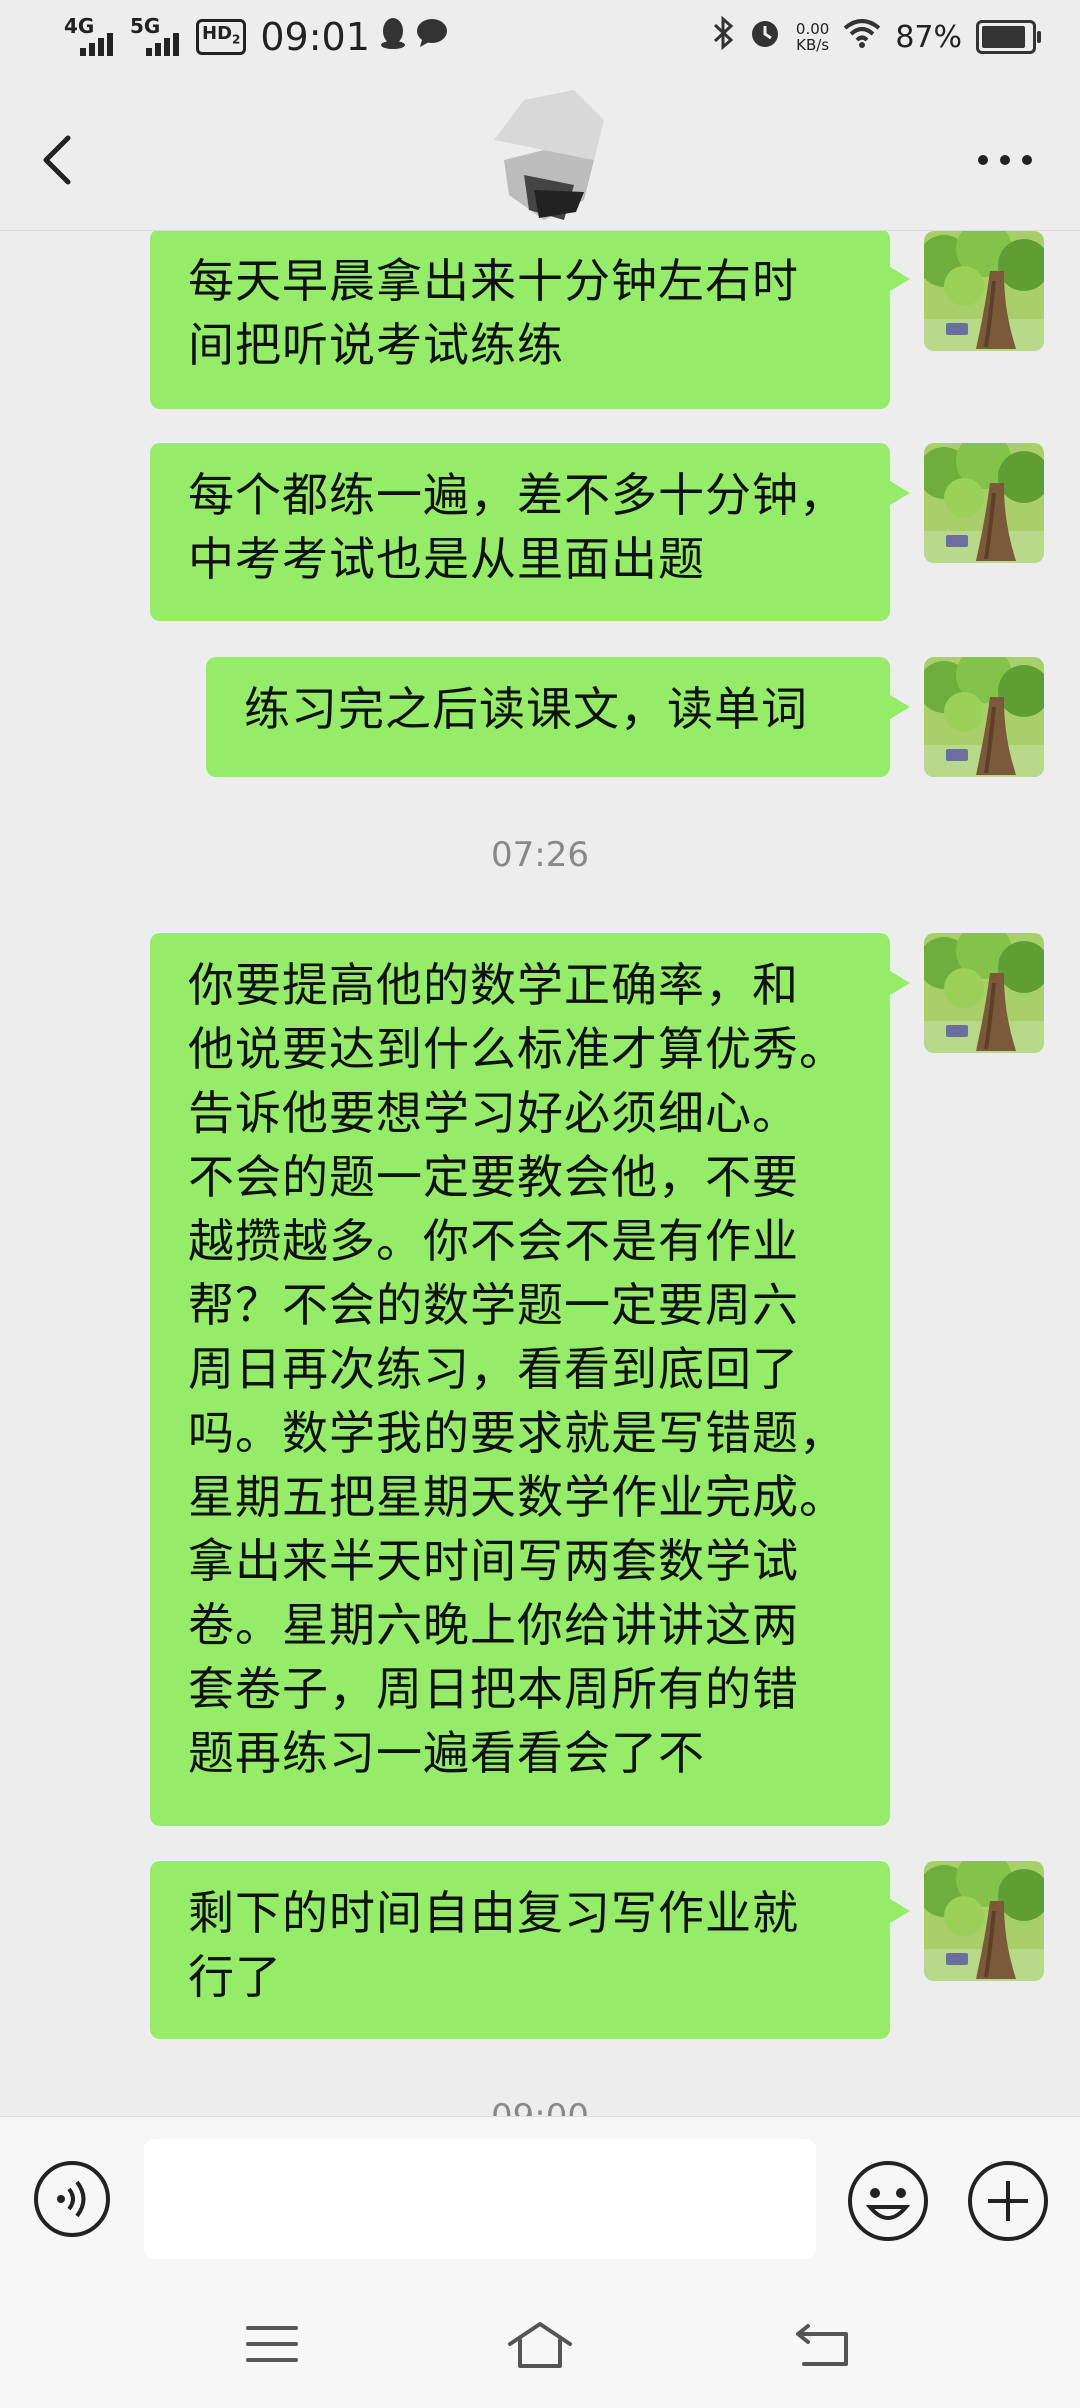 Image resolution: width=1080 pixels, height=2408 pixels. What do you see at coordinates (824, 2344) in the screenshot?
I see `back-icon` at bounding box center [824, 2344].